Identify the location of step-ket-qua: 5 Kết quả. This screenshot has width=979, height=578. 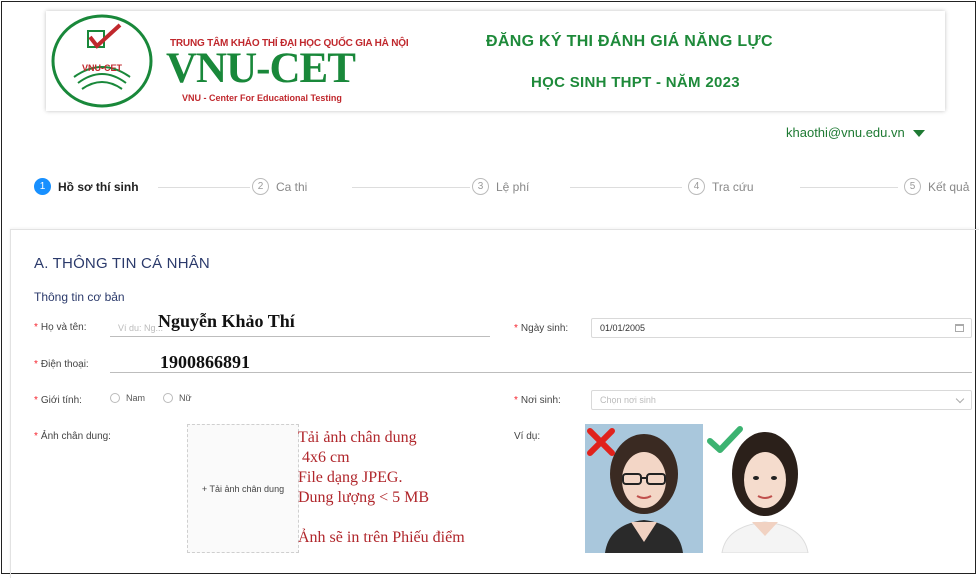
(936, 186).